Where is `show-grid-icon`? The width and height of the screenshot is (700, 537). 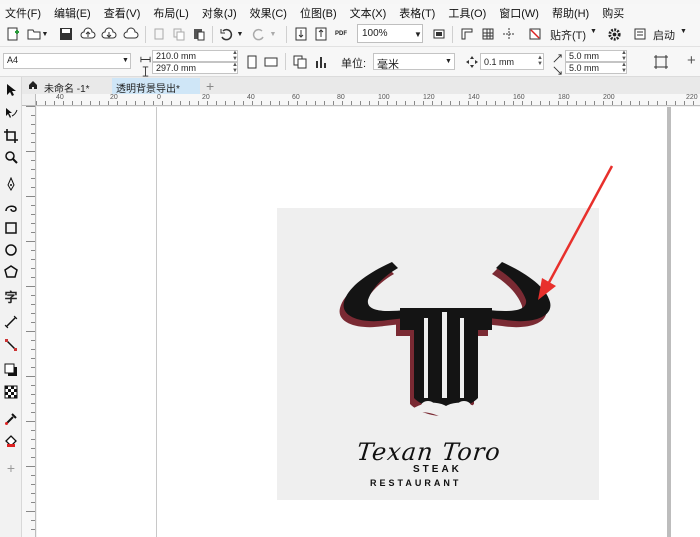 show-grid-icon is located at coordinates (488, 34).